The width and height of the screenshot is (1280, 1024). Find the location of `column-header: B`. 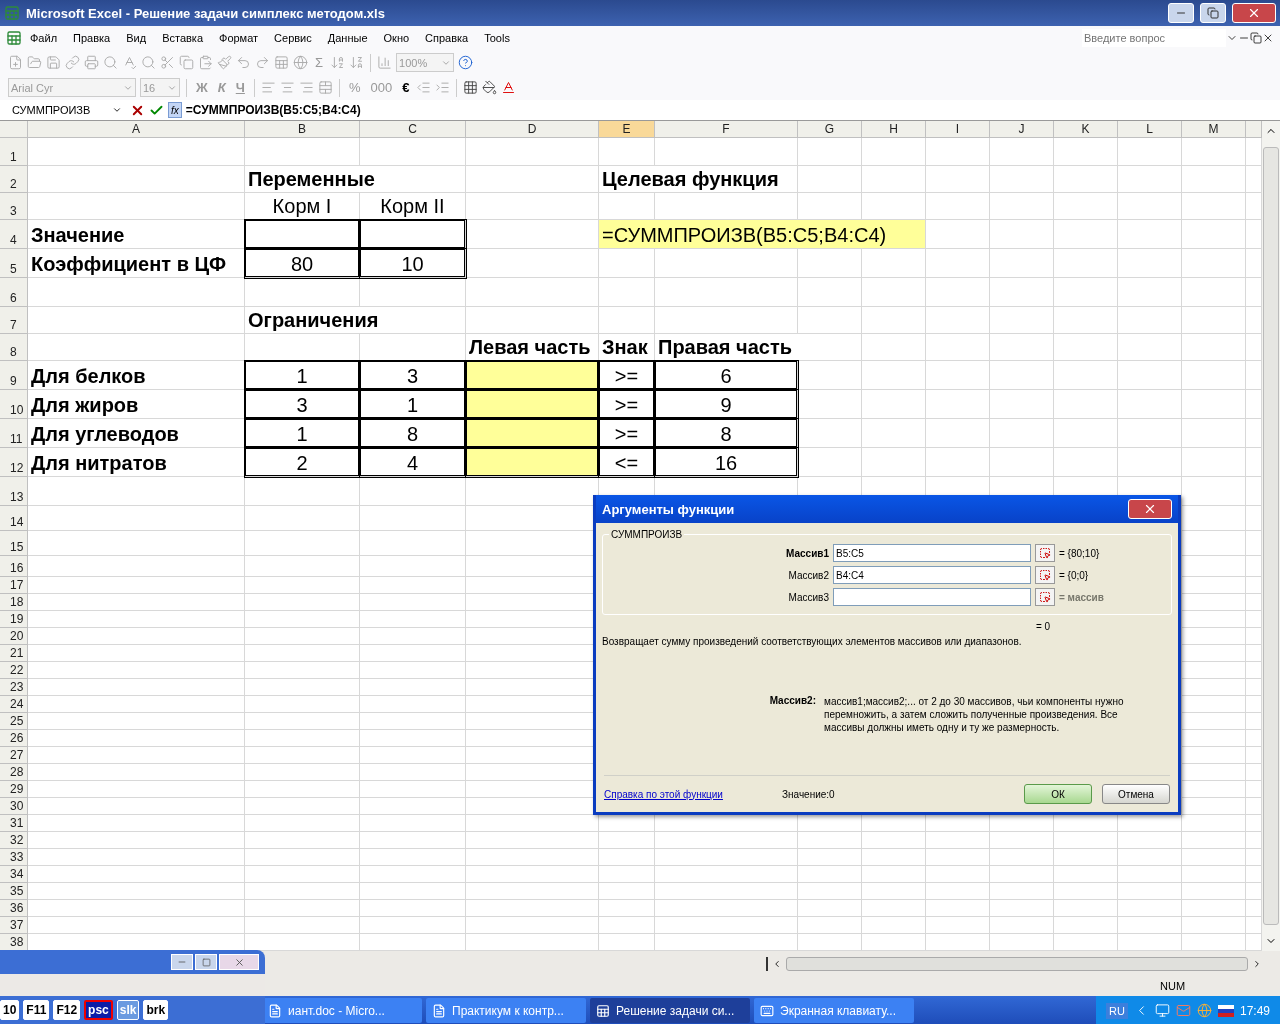

column-header: B is located at coordinates (302, 129).